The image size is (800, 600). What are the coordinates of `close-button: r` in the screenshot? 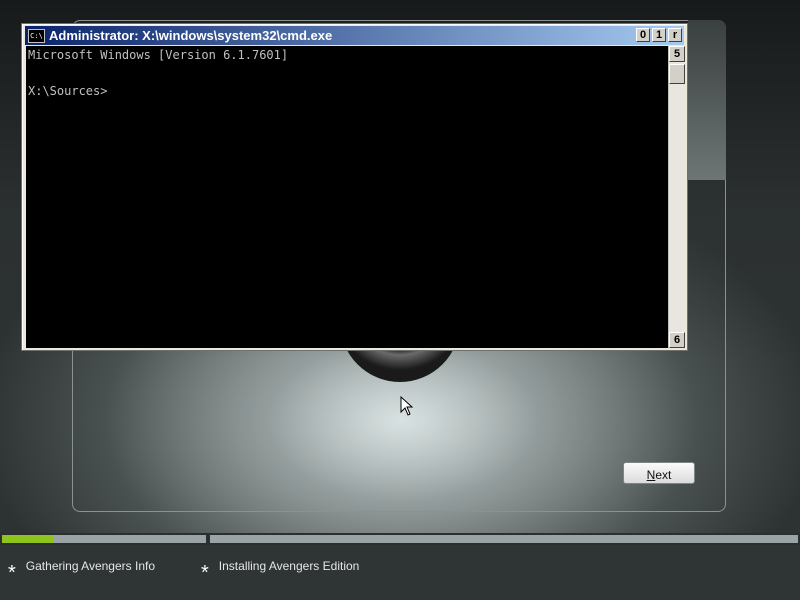 It's located at (675, 35).